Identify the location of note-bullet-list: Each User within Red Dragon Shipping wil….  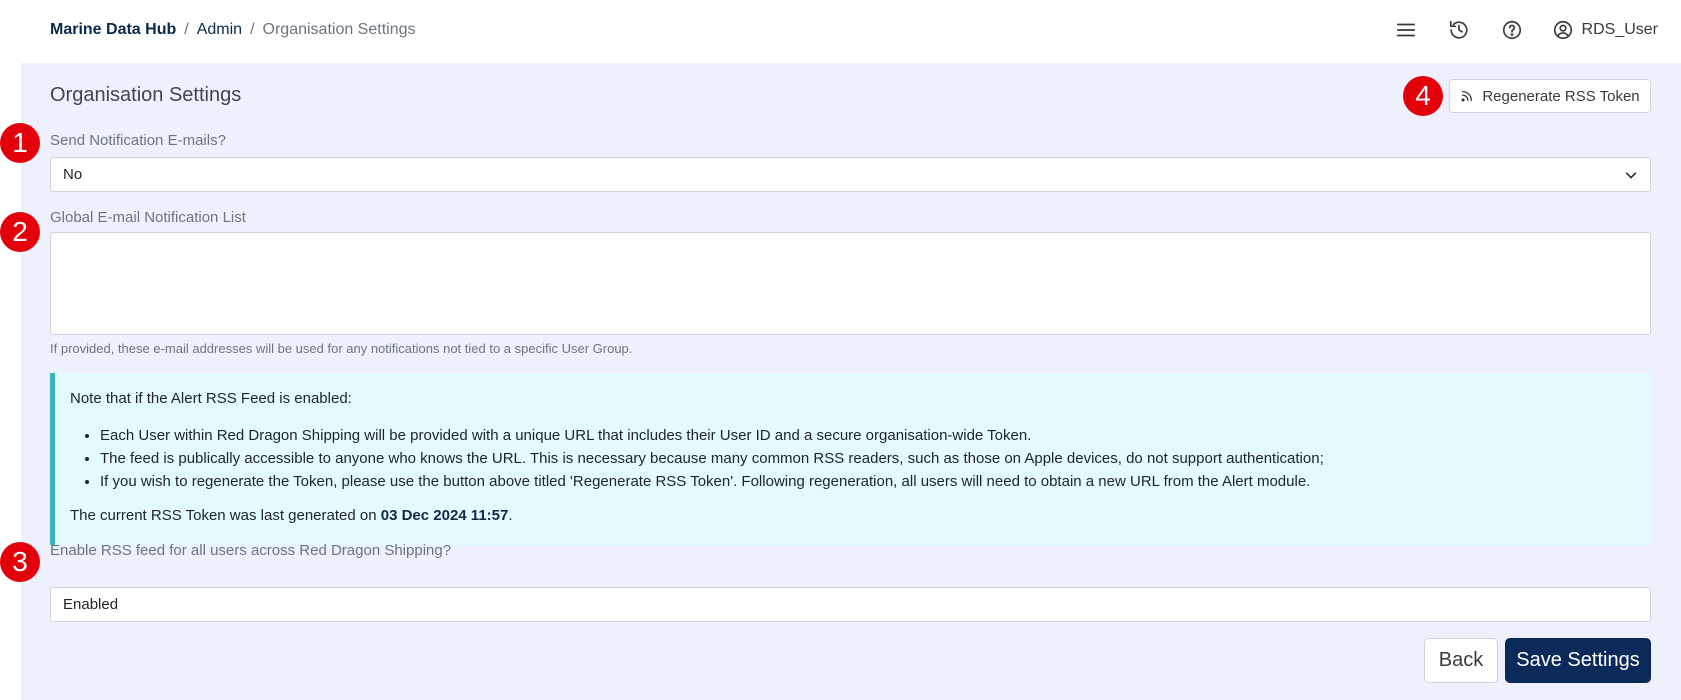
(860, 458).